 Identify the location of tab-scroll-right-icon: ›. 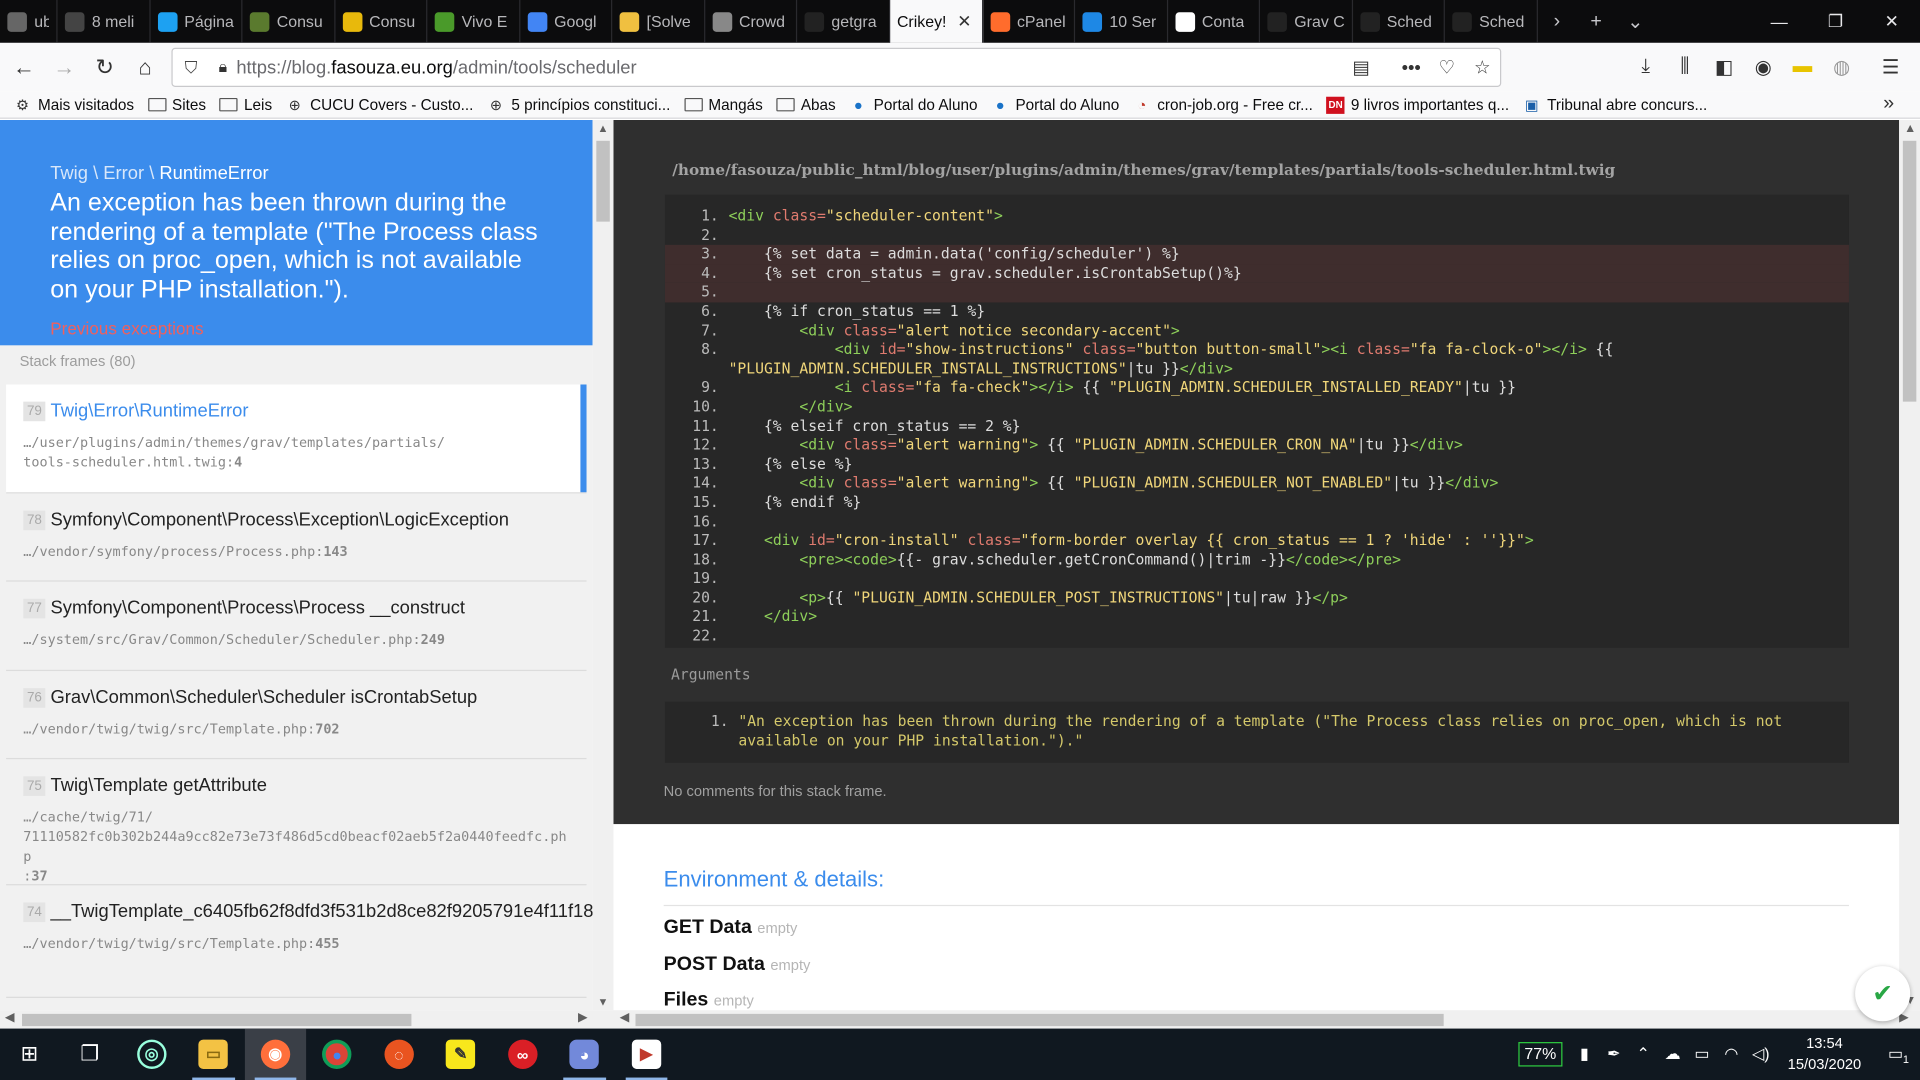
(1556, 21).